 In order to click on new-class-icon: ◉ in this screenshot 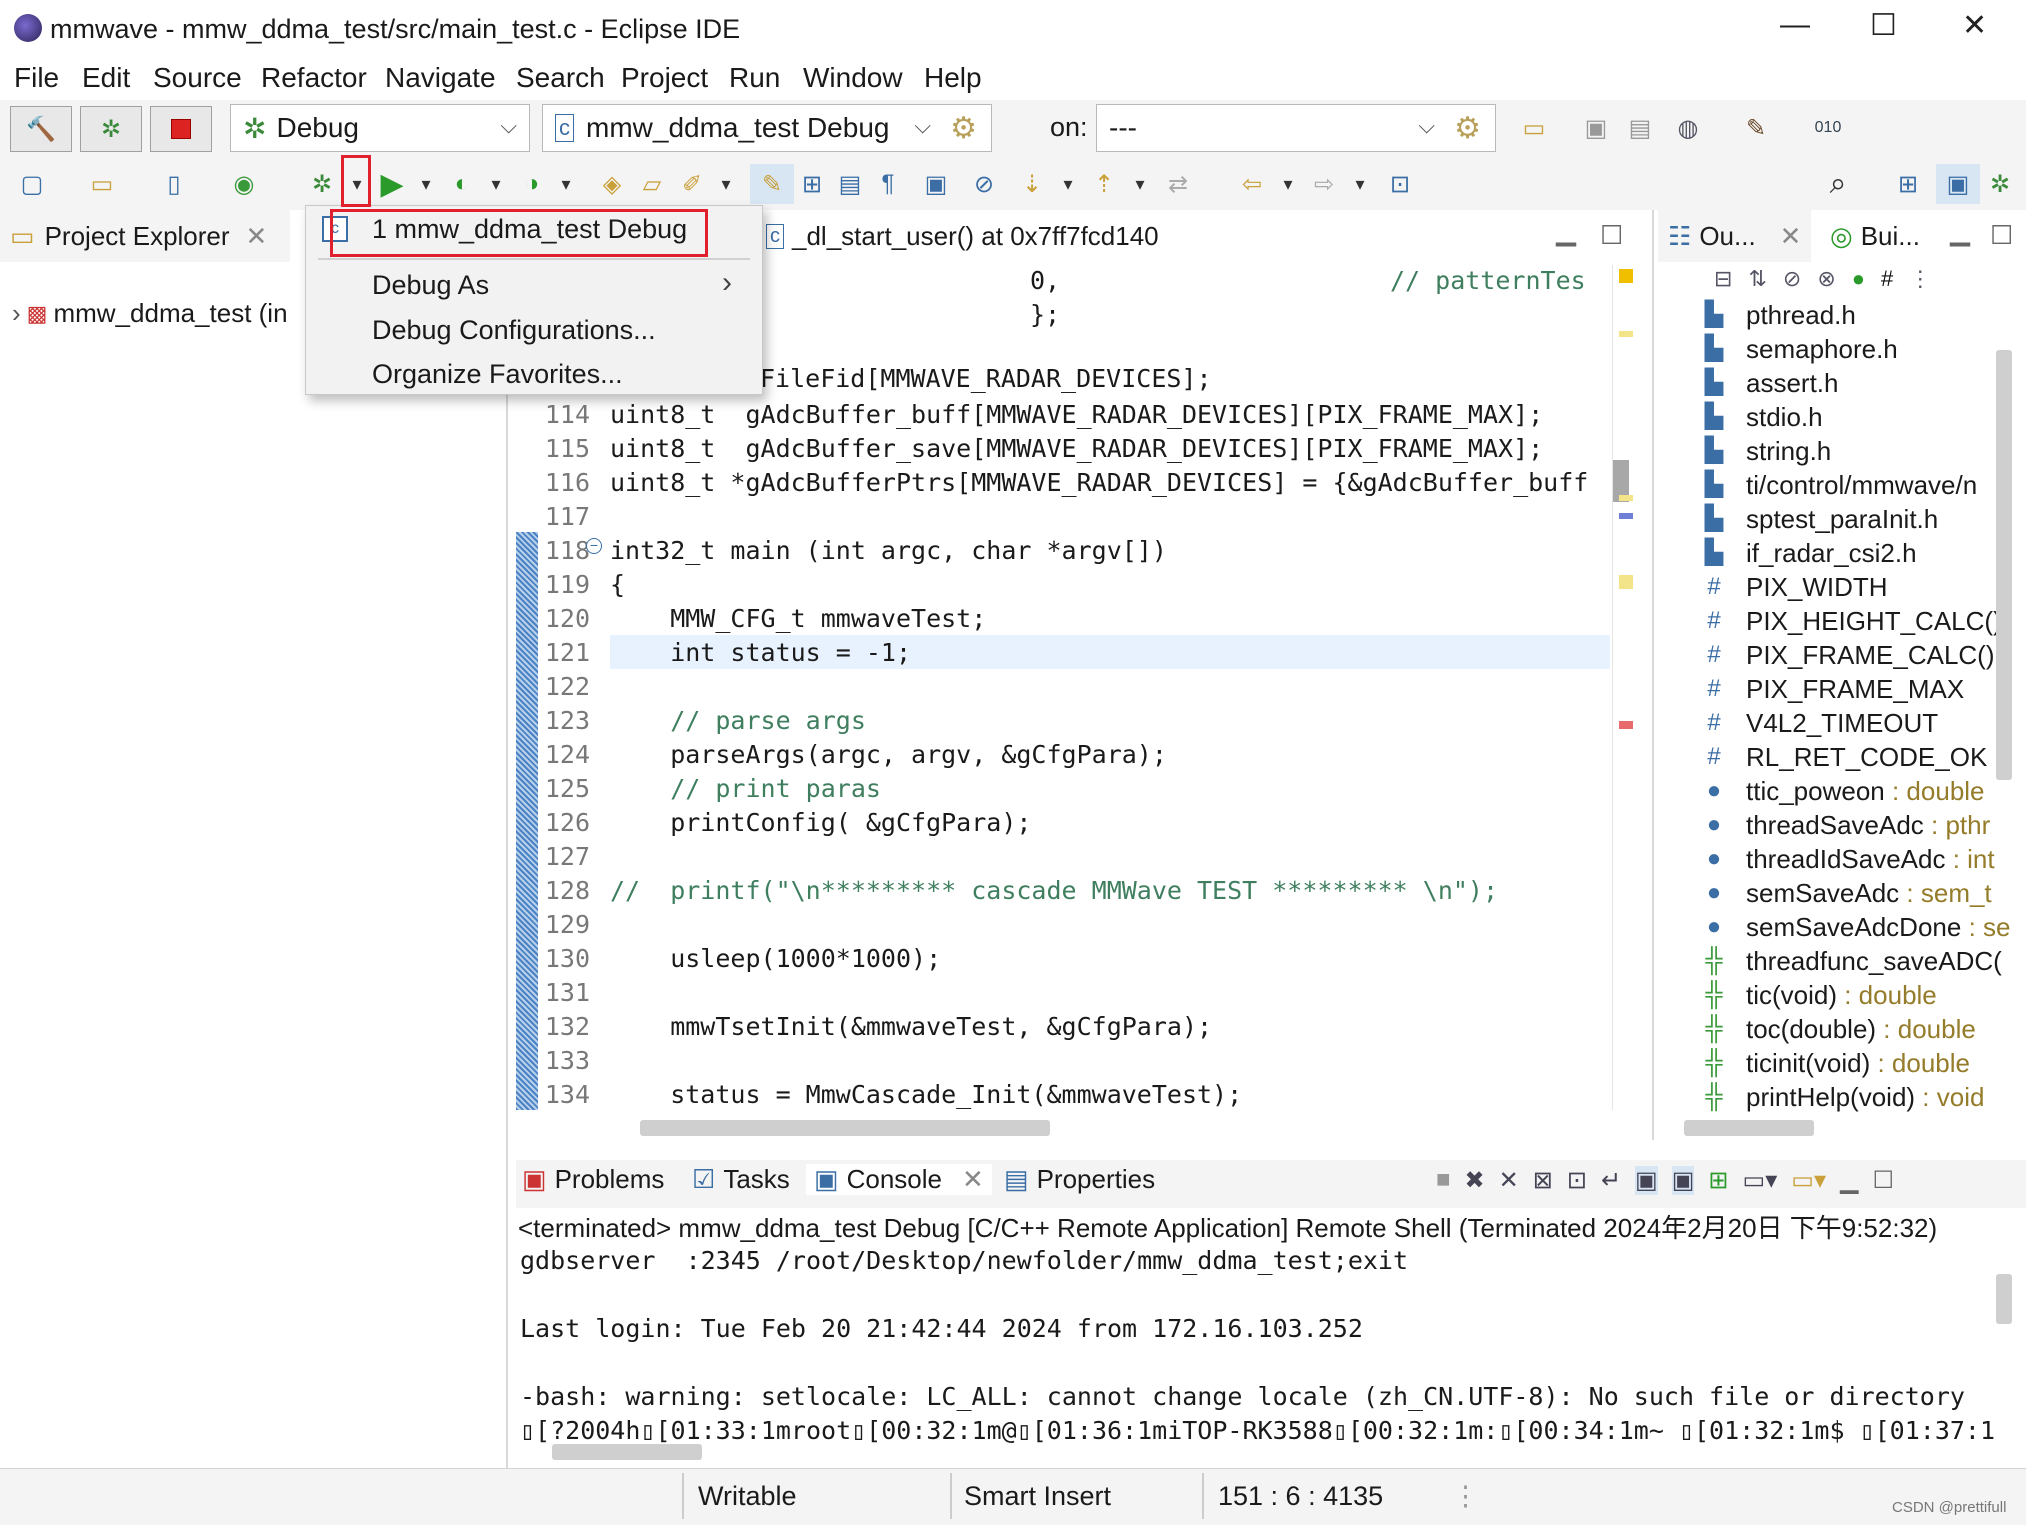, I will do `click(244, 184)`.